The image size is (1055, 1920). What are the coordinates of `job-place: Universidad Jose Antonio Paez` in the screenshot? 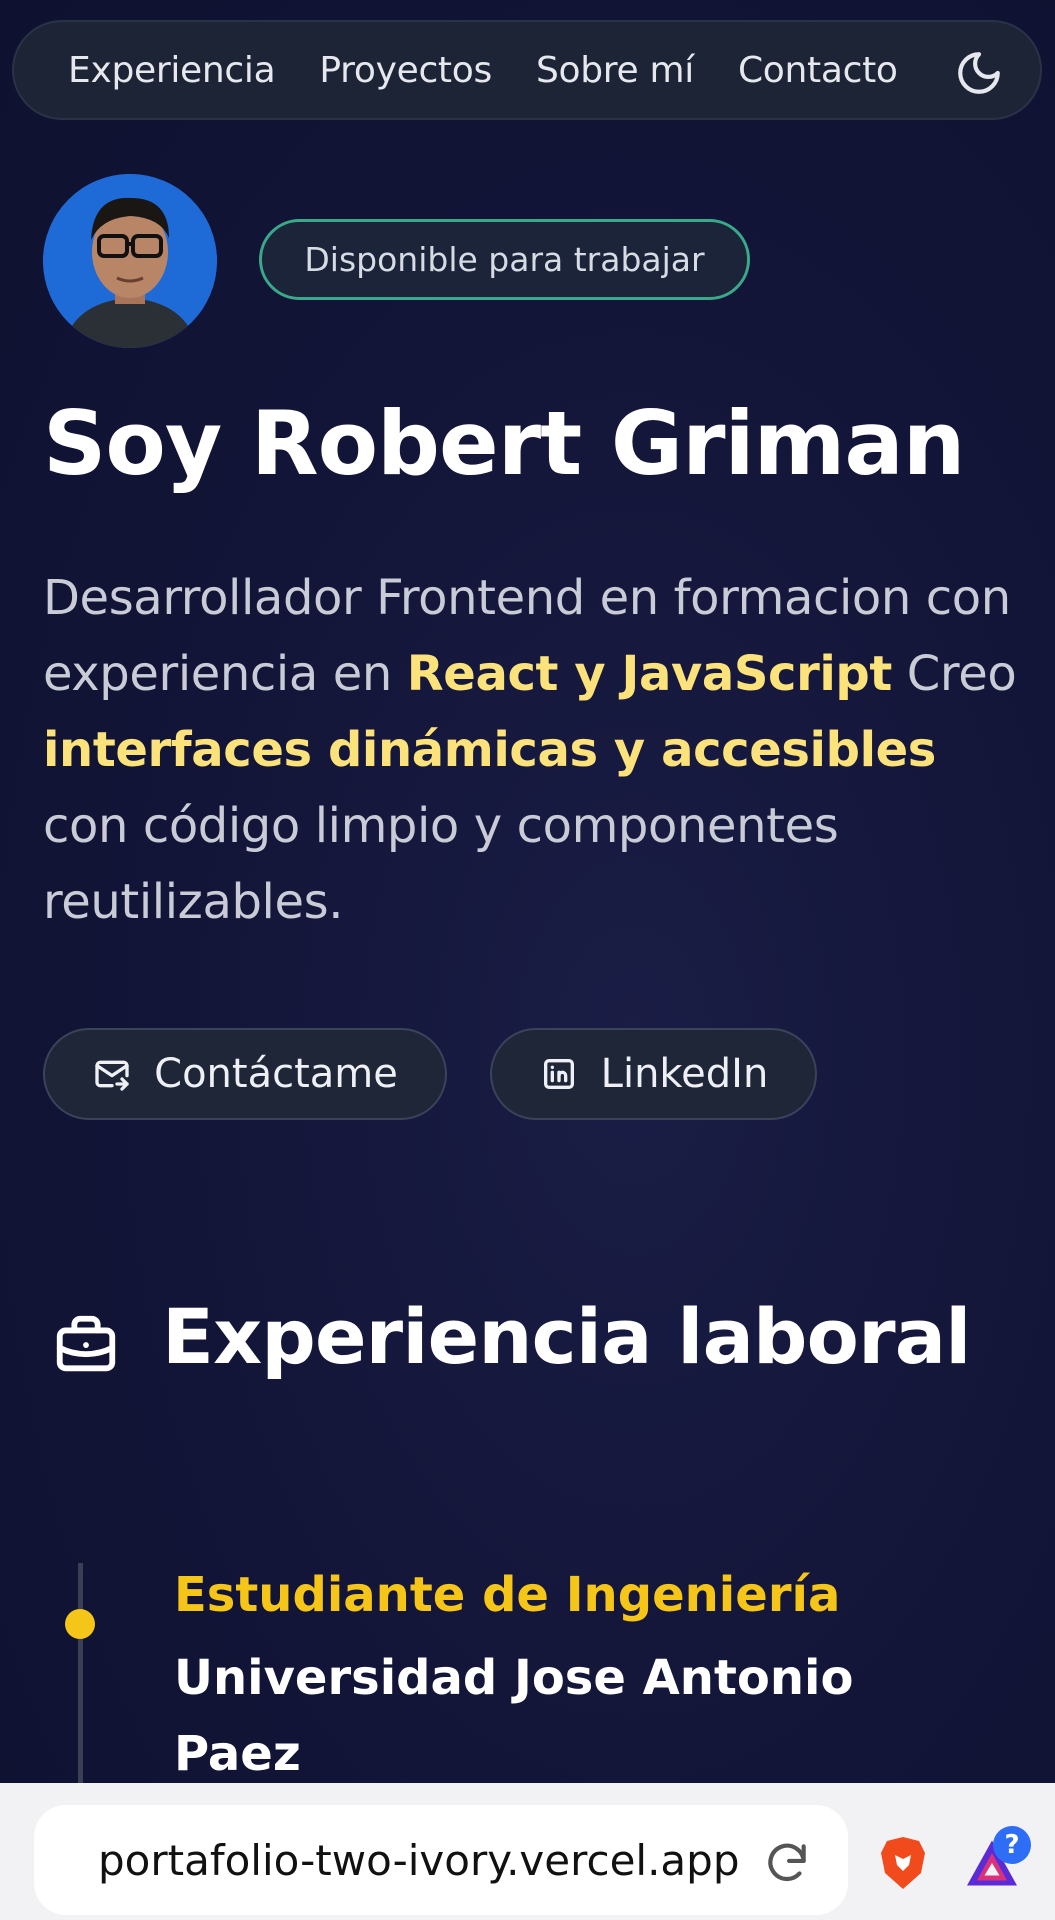 It's located at (514, 1716).